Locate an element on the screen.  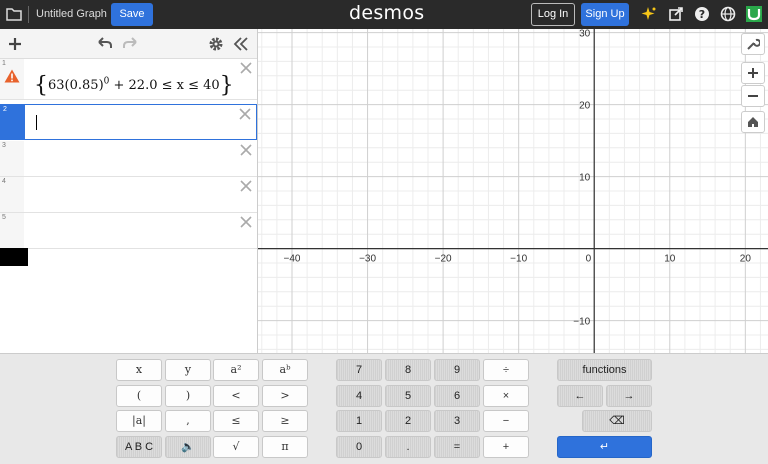
graph-title: Untitled Graph is located at coordinates (71, 14).